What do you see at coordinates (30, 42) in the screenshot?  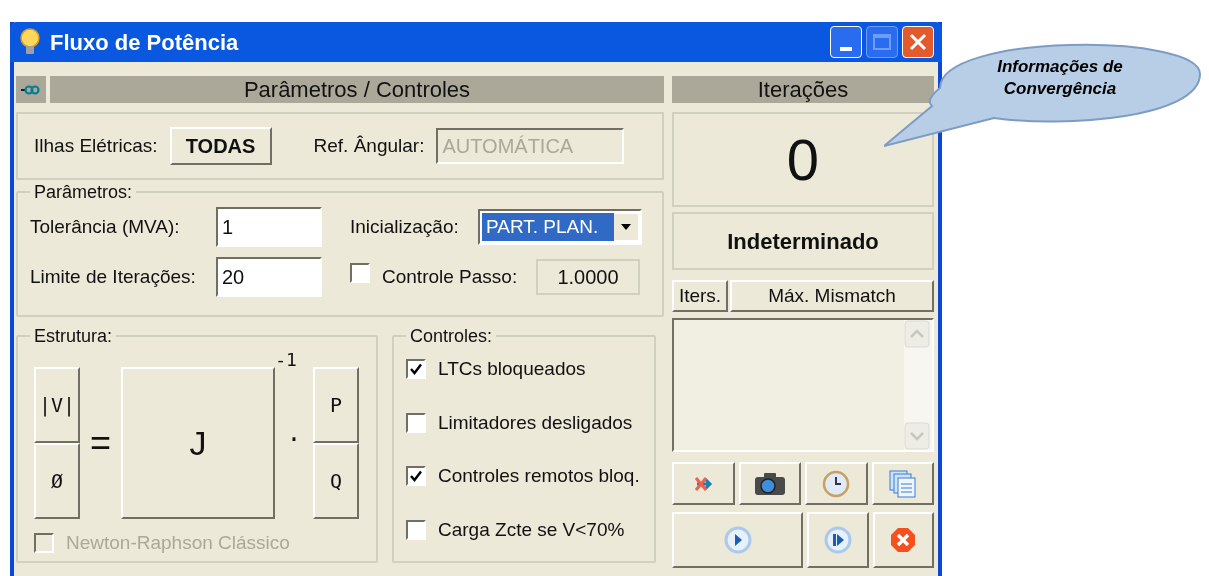 I see `lightbulb-icon` at bounding box center [30, 42].